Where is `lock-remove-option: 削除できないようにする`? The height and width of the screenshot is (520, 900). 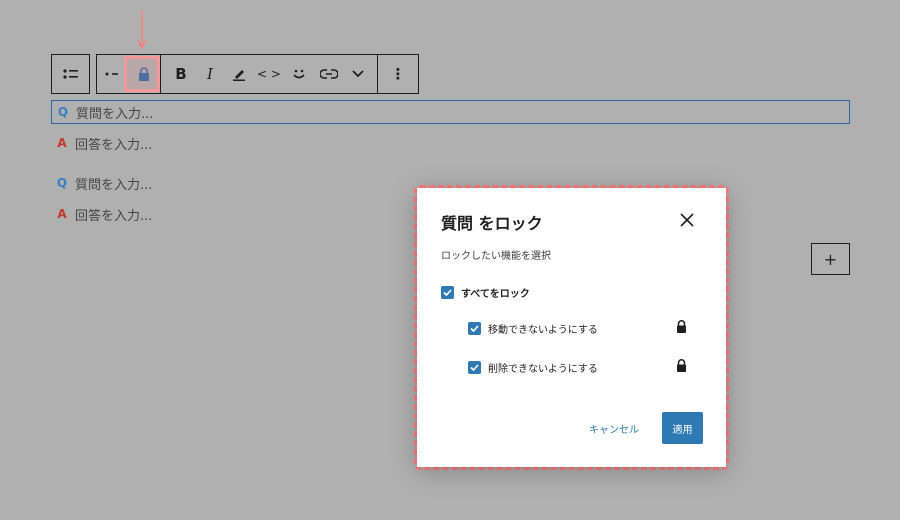 lock-remove-option: 削除できないようにする is located at coordinates (533, 367).